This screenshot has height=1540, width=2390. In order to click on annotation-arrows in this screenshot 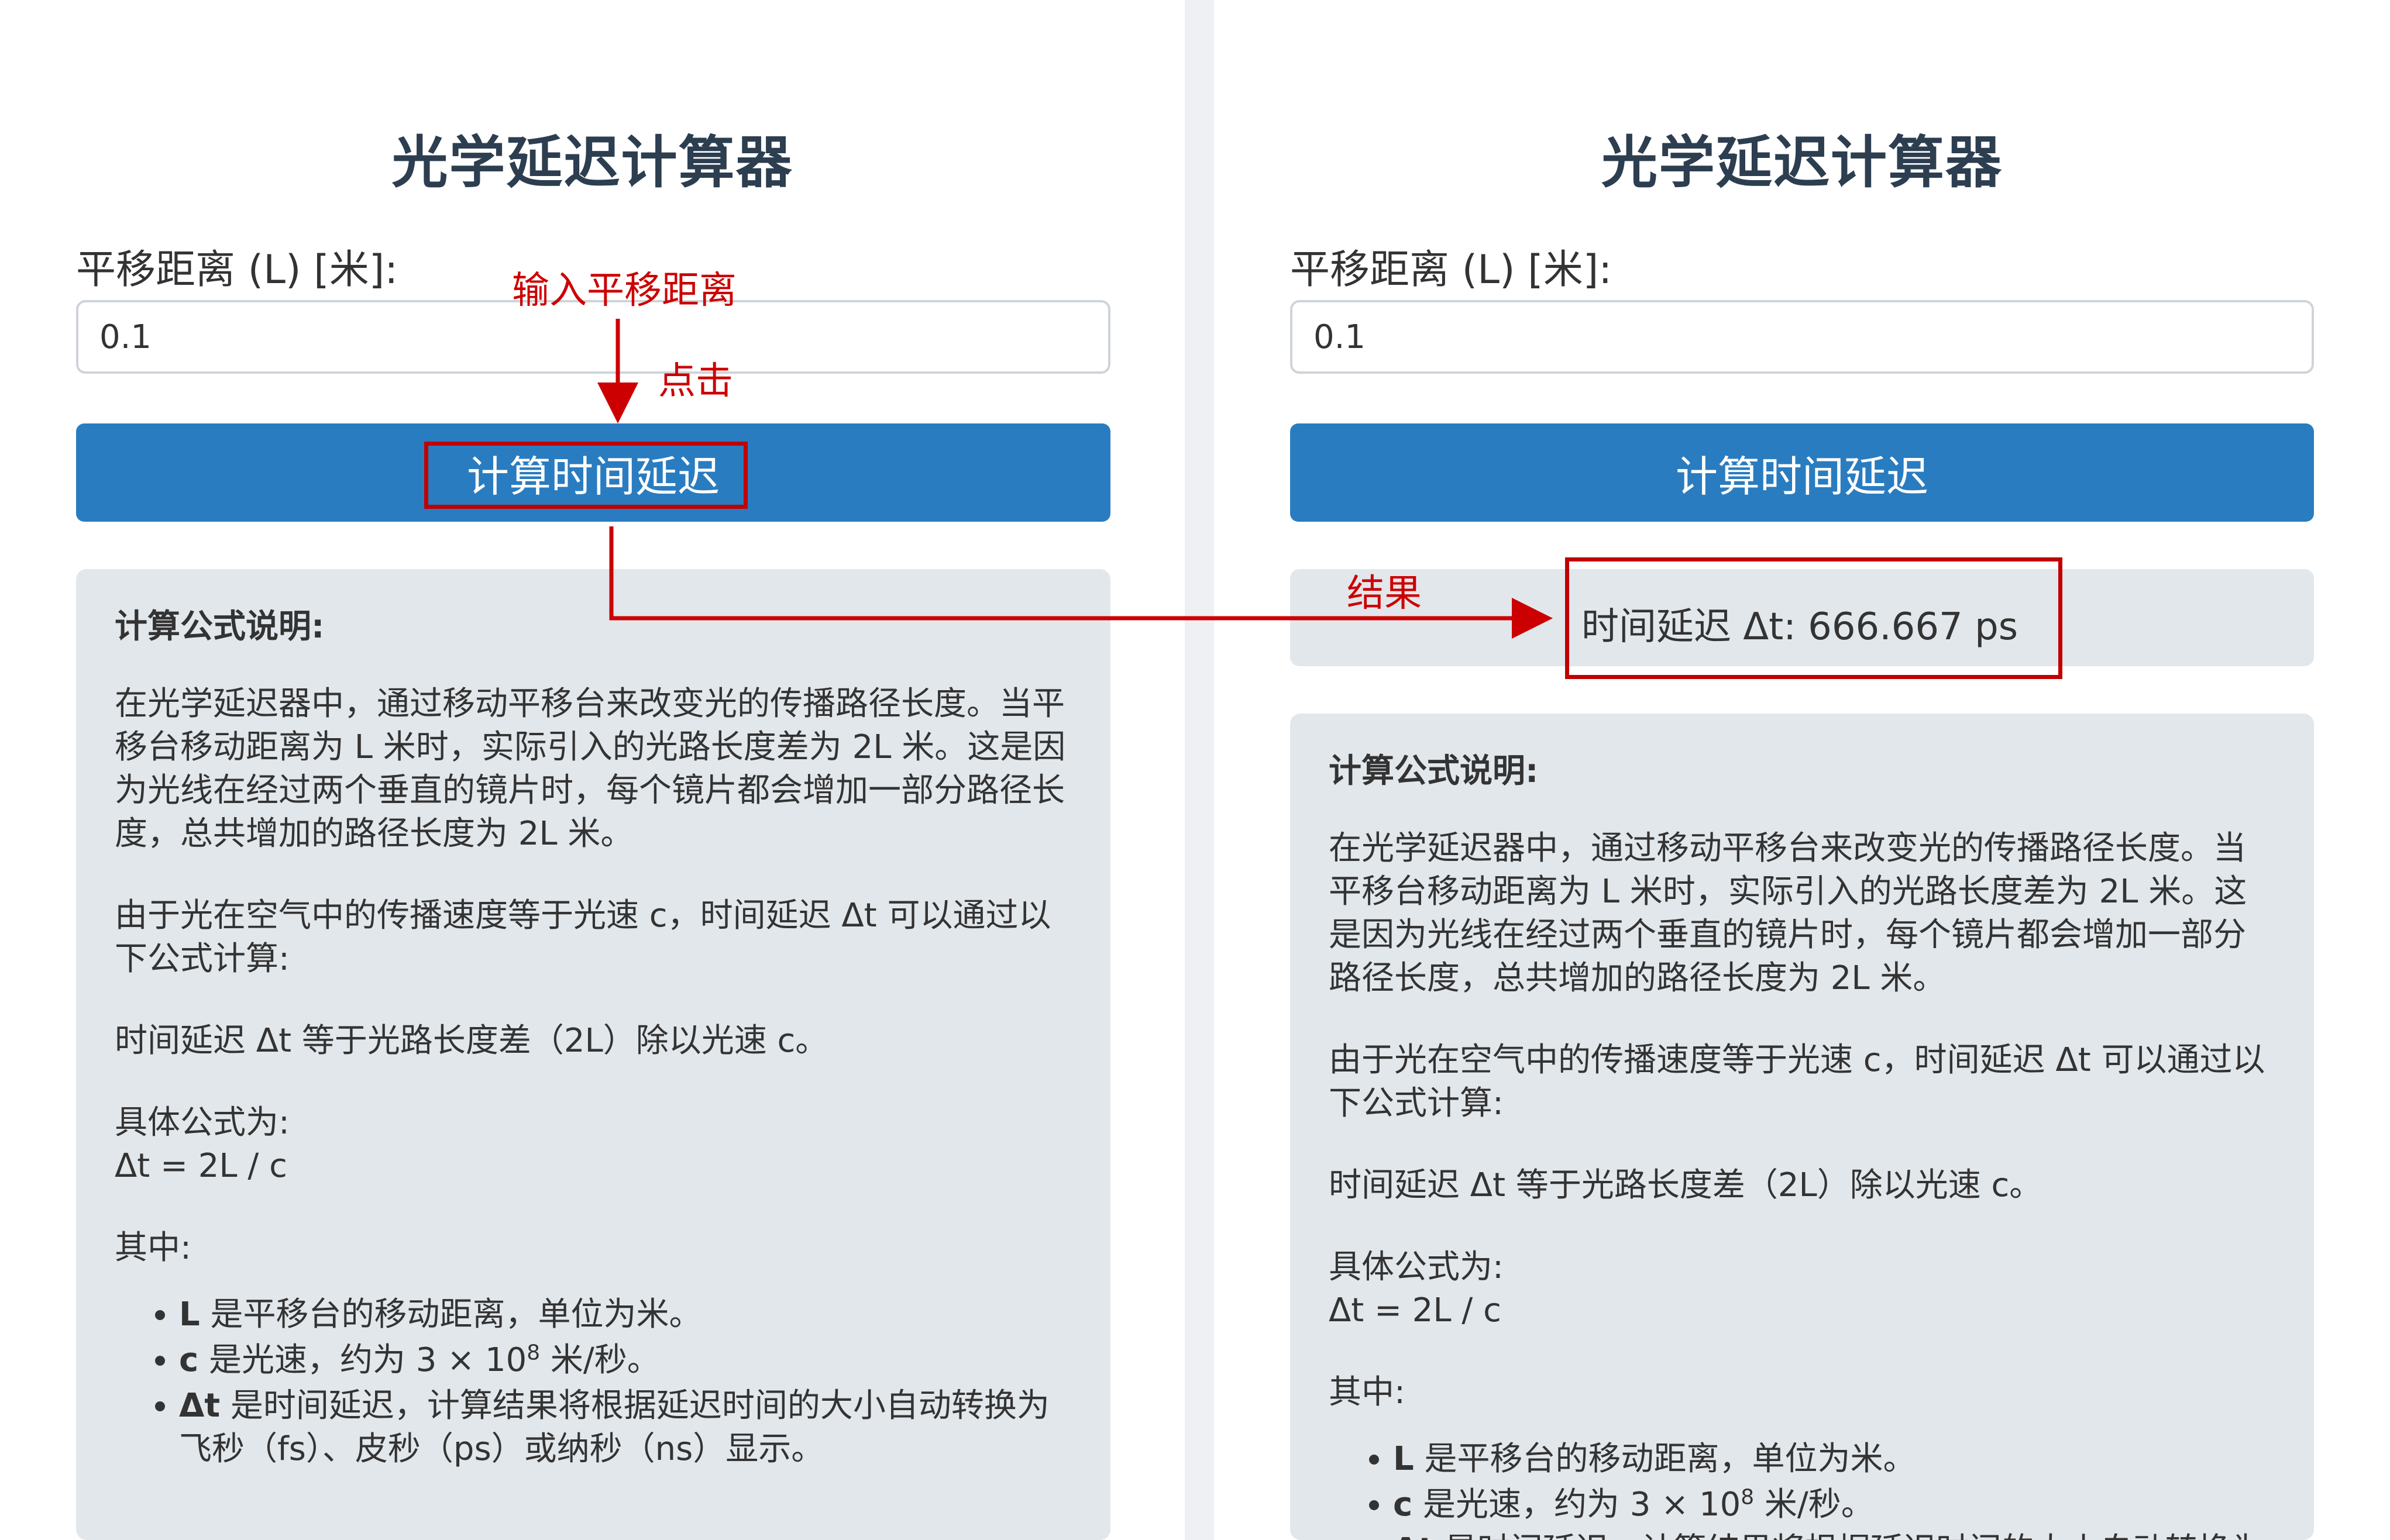, I will do `click(1075, 479)`.